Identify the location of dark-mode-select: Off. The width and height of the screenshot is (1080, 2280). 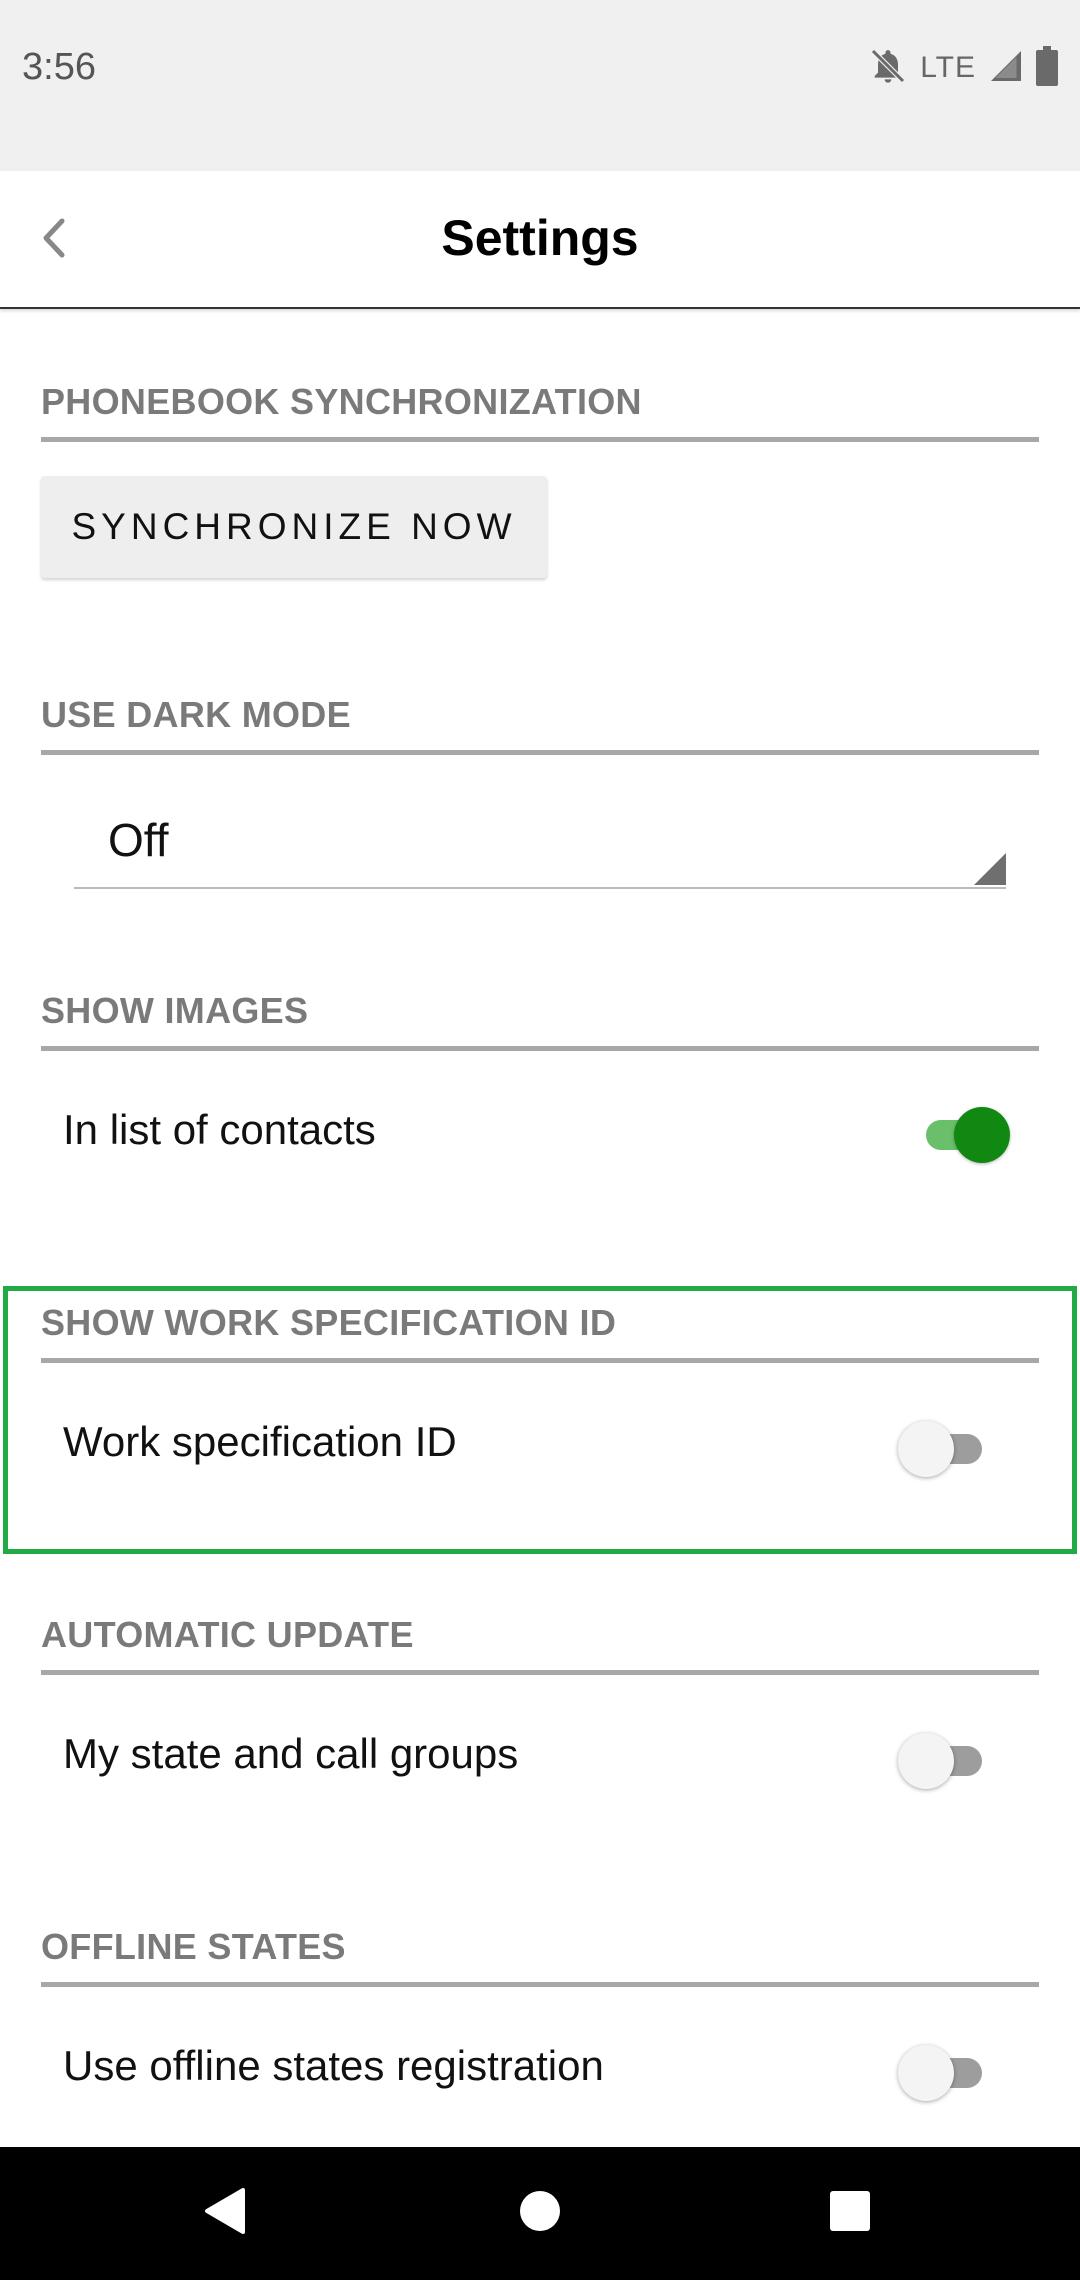
(540, 850).